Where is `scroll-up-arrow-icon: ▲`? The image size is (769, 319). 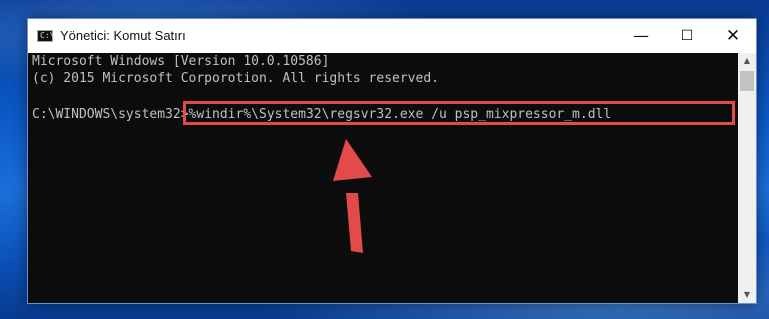
scroll-up-arrow-icon: ▲ is located at coordinates (747, 61).